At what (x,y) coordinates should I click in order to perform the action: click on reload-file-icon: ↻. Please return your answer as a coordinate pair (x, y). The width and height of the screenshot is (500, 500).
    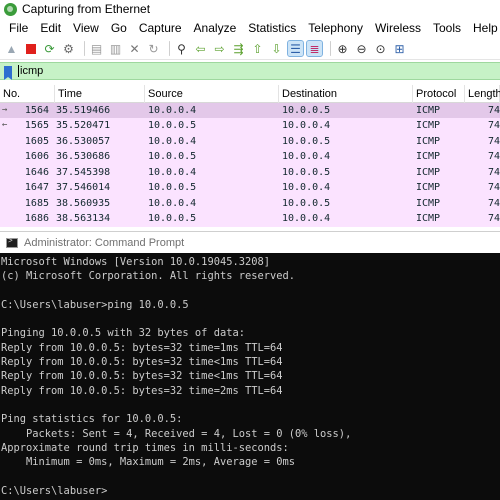
    Looking at the image, I should click on (153, 48).